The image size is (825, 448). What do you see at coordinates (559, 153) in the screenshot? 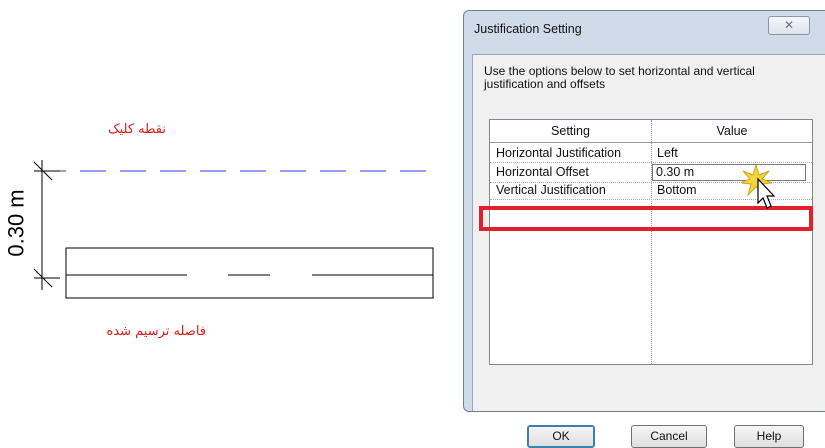
I see `setting-cell: Horizontal Justification` at bounding box center [559, 153].